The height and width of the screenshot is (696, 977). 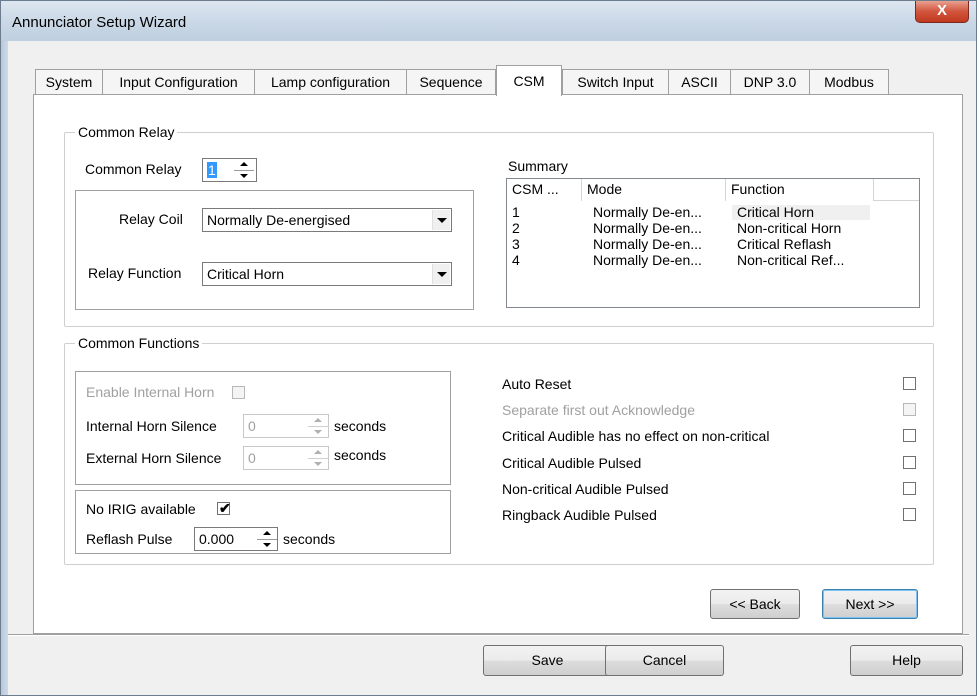 I want to click on tab-system: System, so click(x=69, y=82).